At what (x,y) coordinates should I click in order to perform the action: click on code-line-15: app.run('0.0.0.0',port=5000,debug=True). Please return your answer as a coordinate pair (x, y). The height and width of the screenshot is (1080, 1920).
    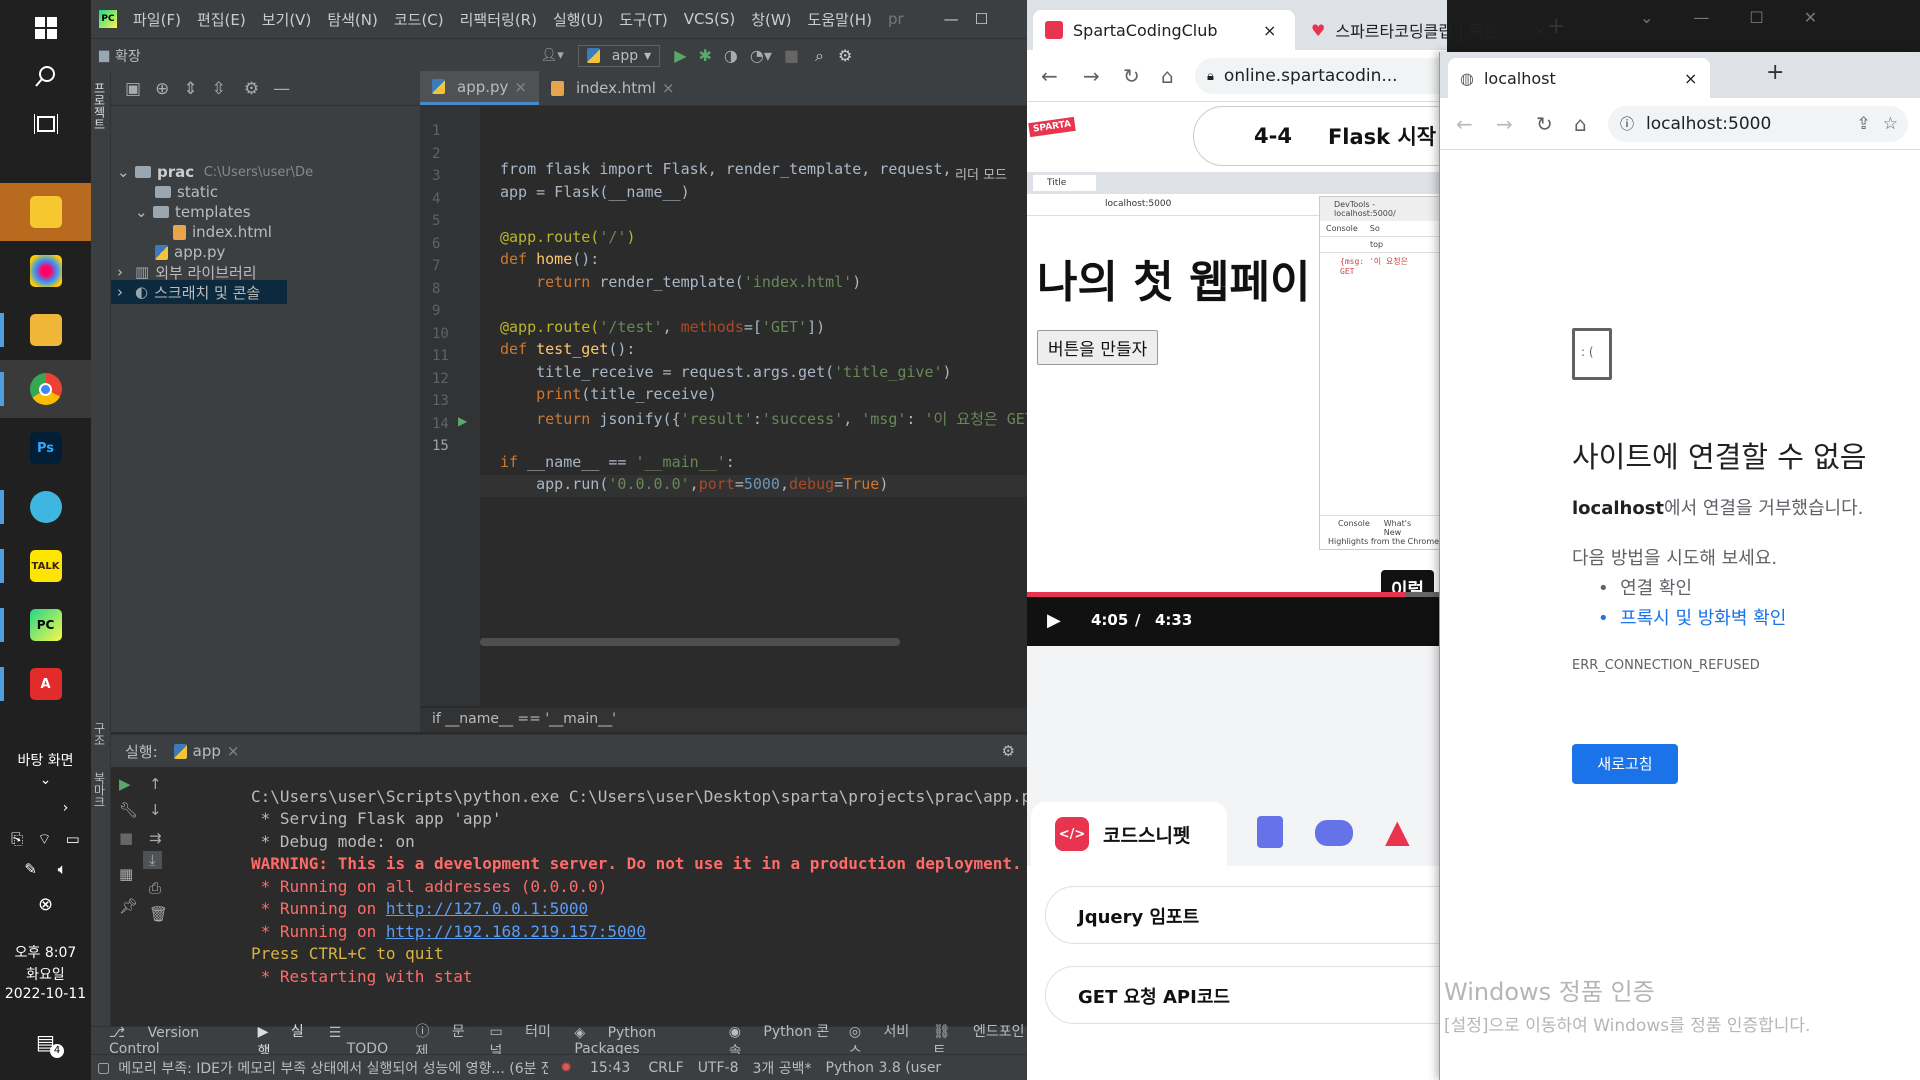
    Looking at the image, I should click on (753, 486).